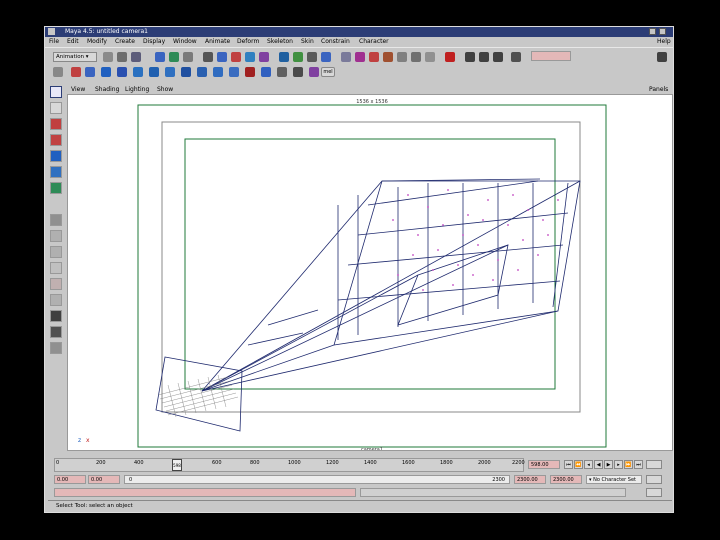  I want to click on select-handles-icon, so click(374, 57).